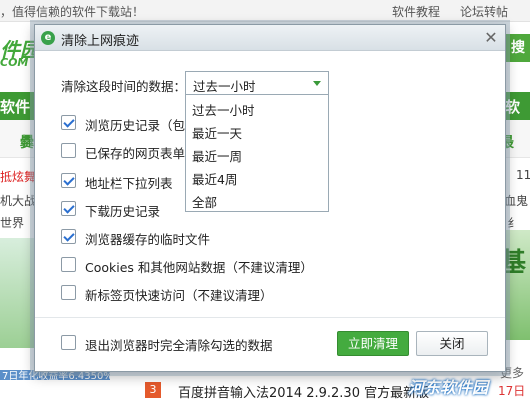  What do you see at coordinates (68, 236) in the screenshot?
I see `checkbox-cache` at bounding box center [68, 236].